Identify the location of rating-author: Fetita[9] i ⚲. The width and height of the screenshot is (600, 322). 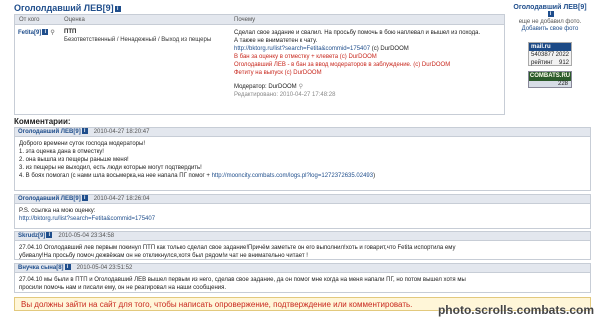
(37, 64).